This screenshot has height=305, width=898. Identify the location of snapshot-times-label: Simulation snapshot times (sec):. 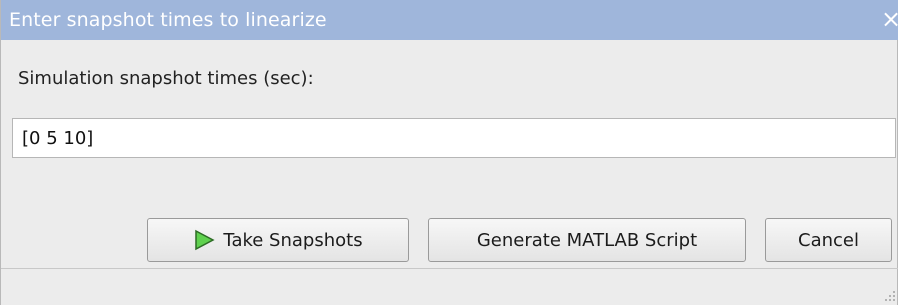
(166, 78).